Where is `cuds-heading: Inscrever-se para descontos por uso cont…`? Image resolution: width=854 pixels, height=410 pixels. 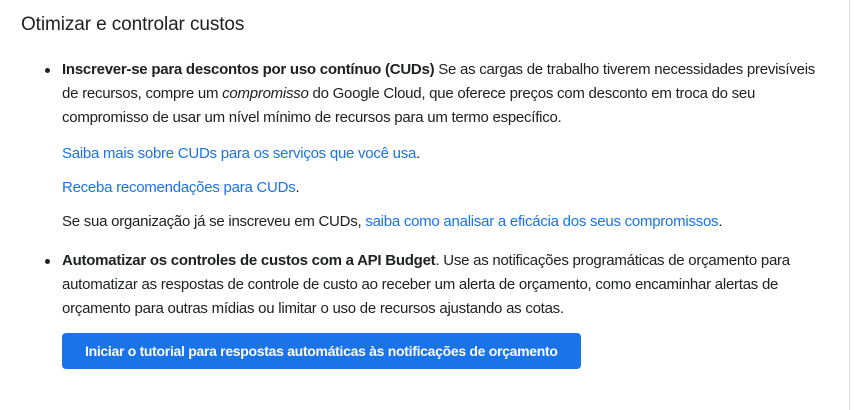 cuds-heading: Inscrever-se para descontos por uso cont… is located at coordinates (248, 69).